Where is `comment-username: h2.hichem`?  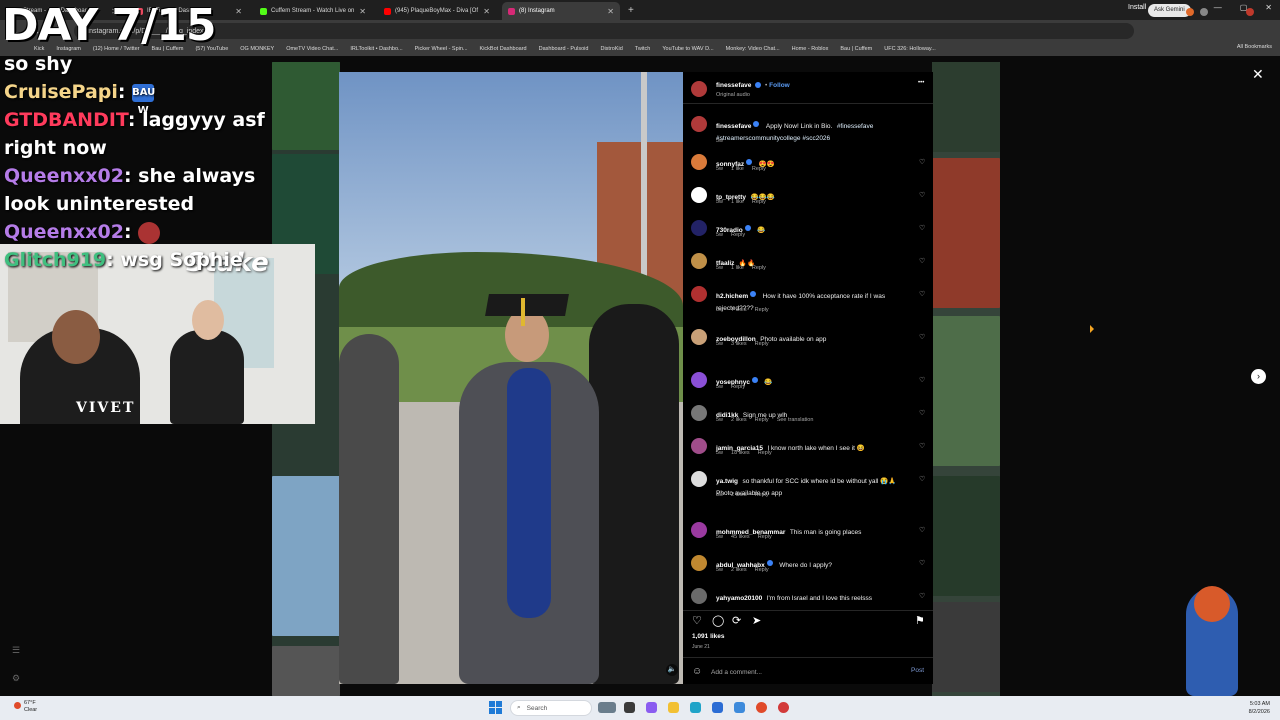
comment-username: h2.hichem is located at coordinates (732, 296).